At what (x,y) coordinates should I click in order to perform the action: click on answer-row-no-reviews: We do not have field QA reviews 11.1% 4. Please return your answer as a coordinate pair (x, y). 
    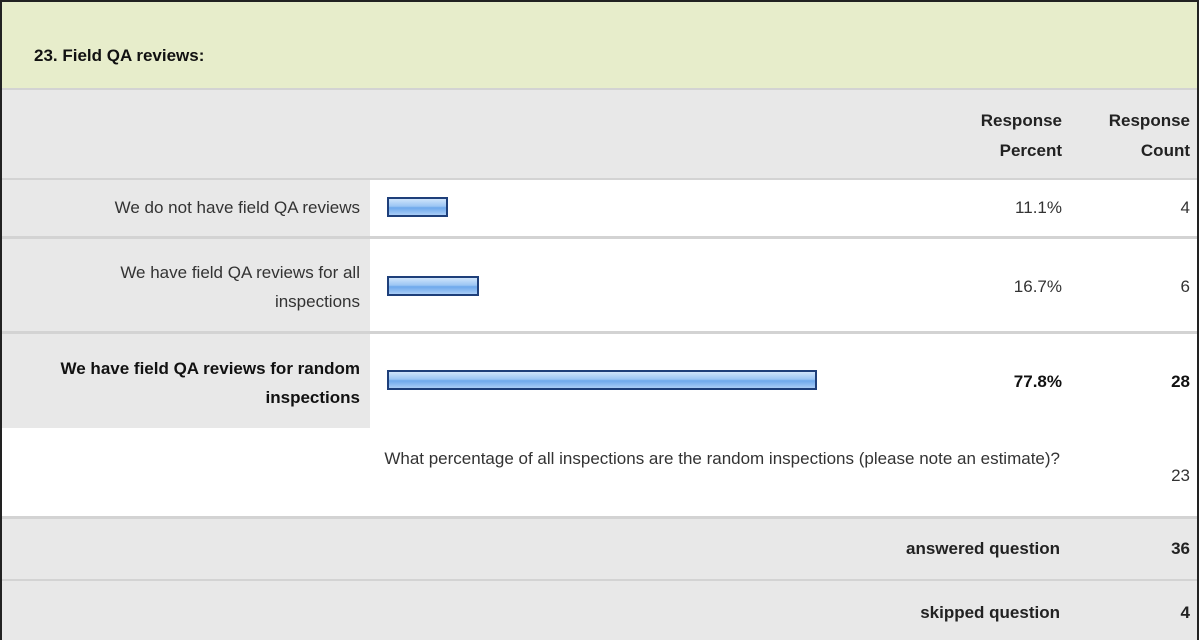
    Looking at the image, I should click on (599, 208).